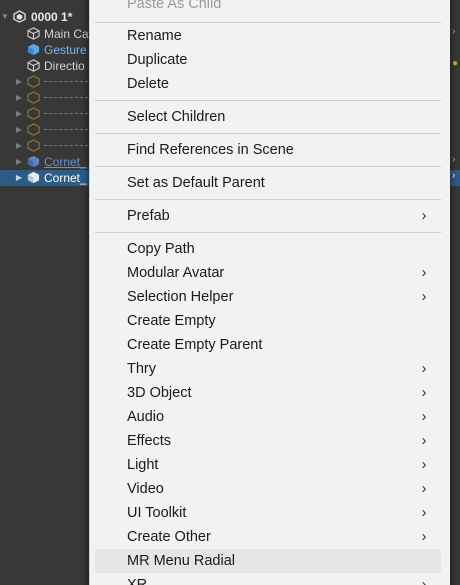 The width and height of the screenshot is (460, 585). Describe the element at coordinates (268, 345) in the screenshot. I see `menu-item-create-empty-parent: Create Empty Parent` at that location.